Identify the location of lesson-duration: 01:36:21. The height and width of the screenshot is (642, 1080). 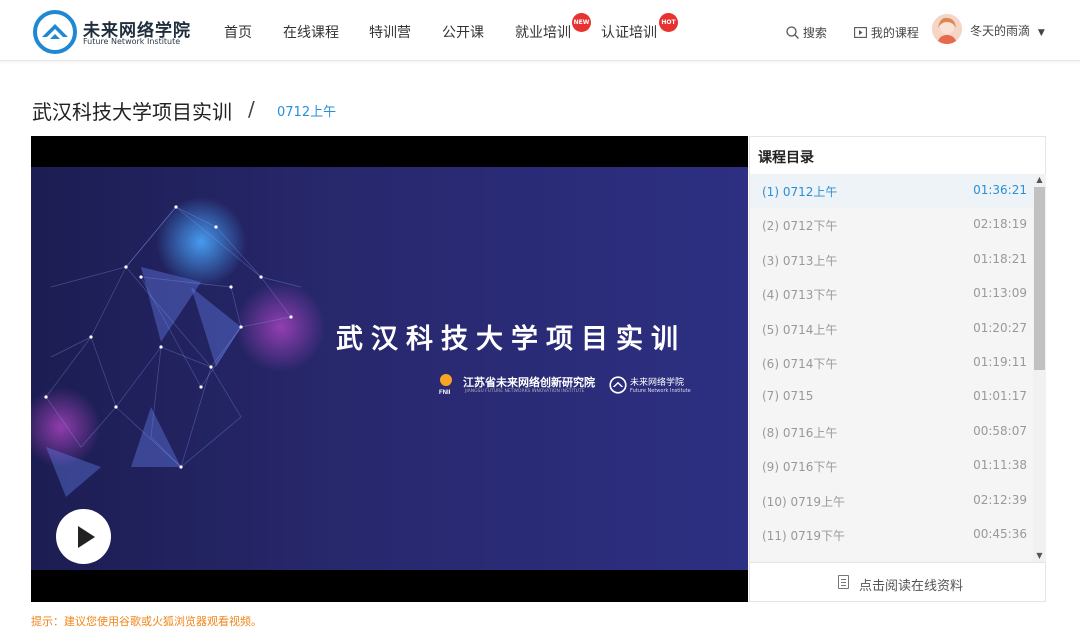
(1000, 190).